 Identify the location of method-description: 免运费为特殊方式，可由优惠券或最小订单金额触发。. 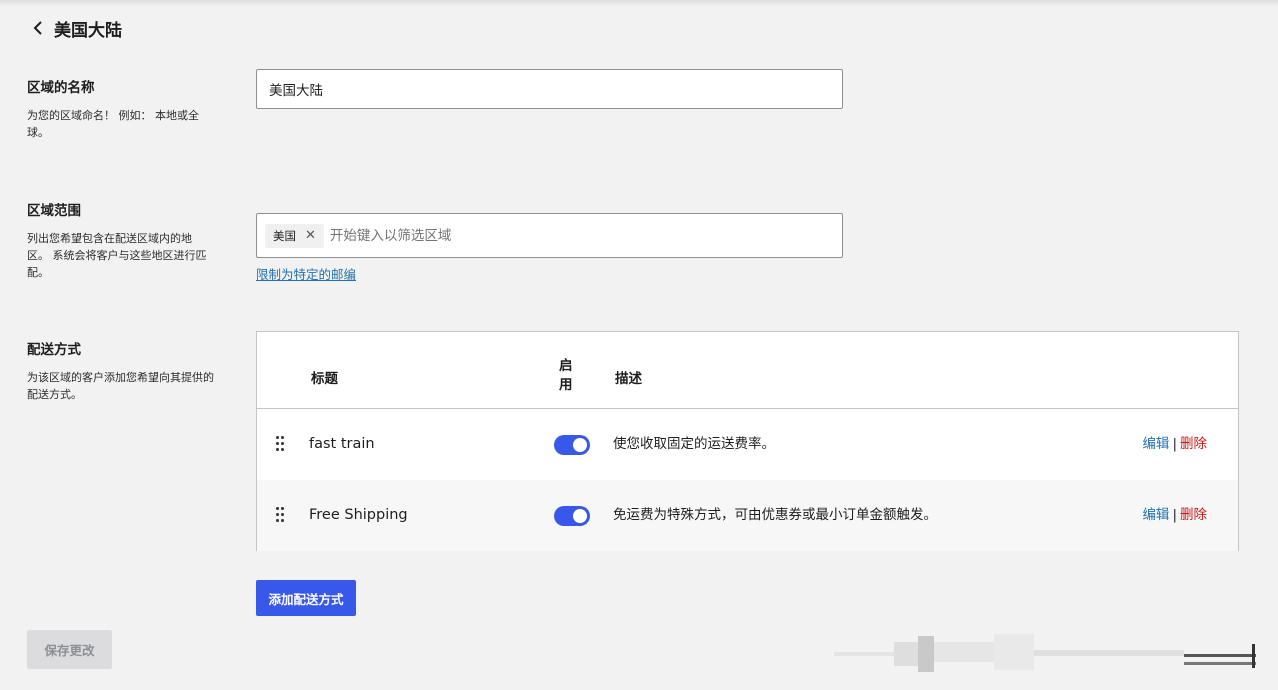
(775, 515).